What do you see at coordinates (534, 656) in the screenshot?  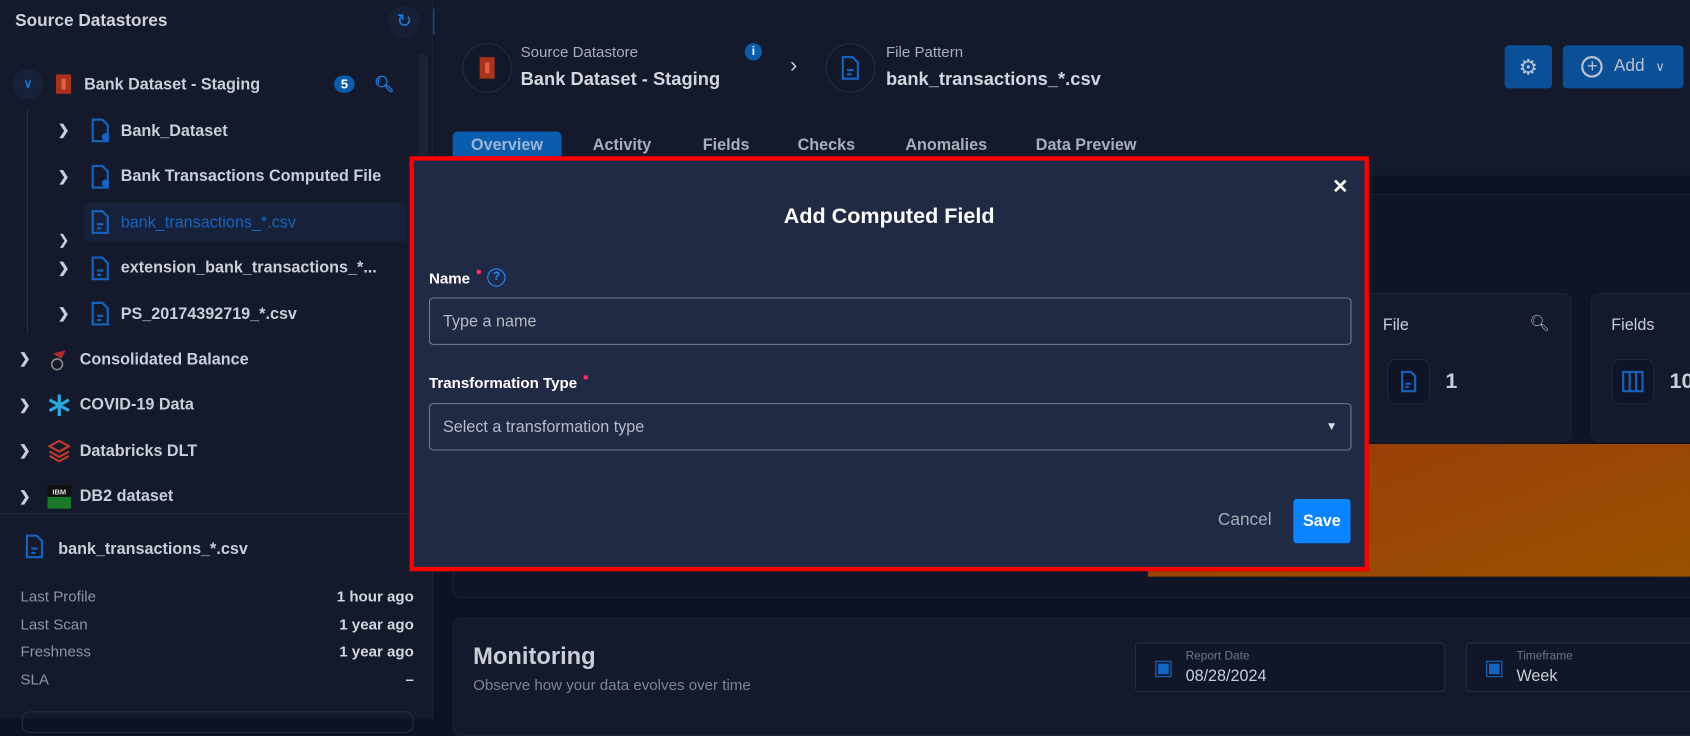 I see `monitoring-title: Monitoring` at bounding box center [534, 656].